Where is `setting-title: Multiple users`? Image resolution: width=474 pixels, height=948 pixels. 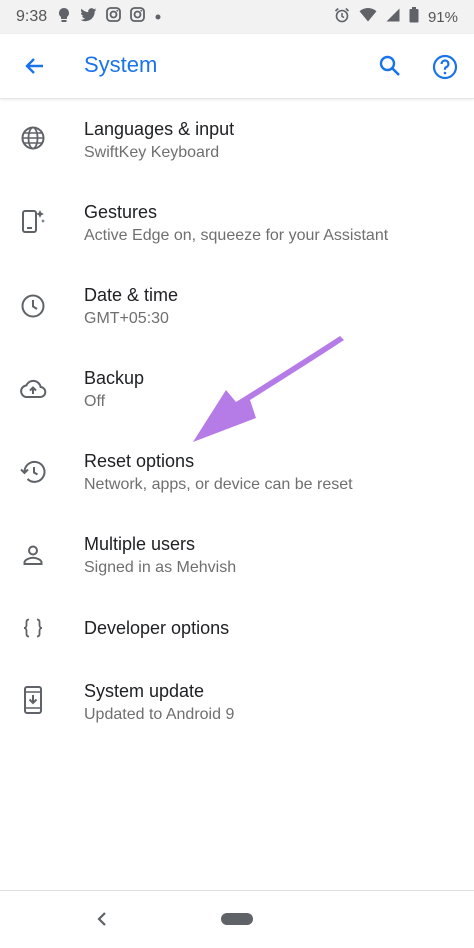
setting-title: Multiple users is located at coordinates (140, 544).